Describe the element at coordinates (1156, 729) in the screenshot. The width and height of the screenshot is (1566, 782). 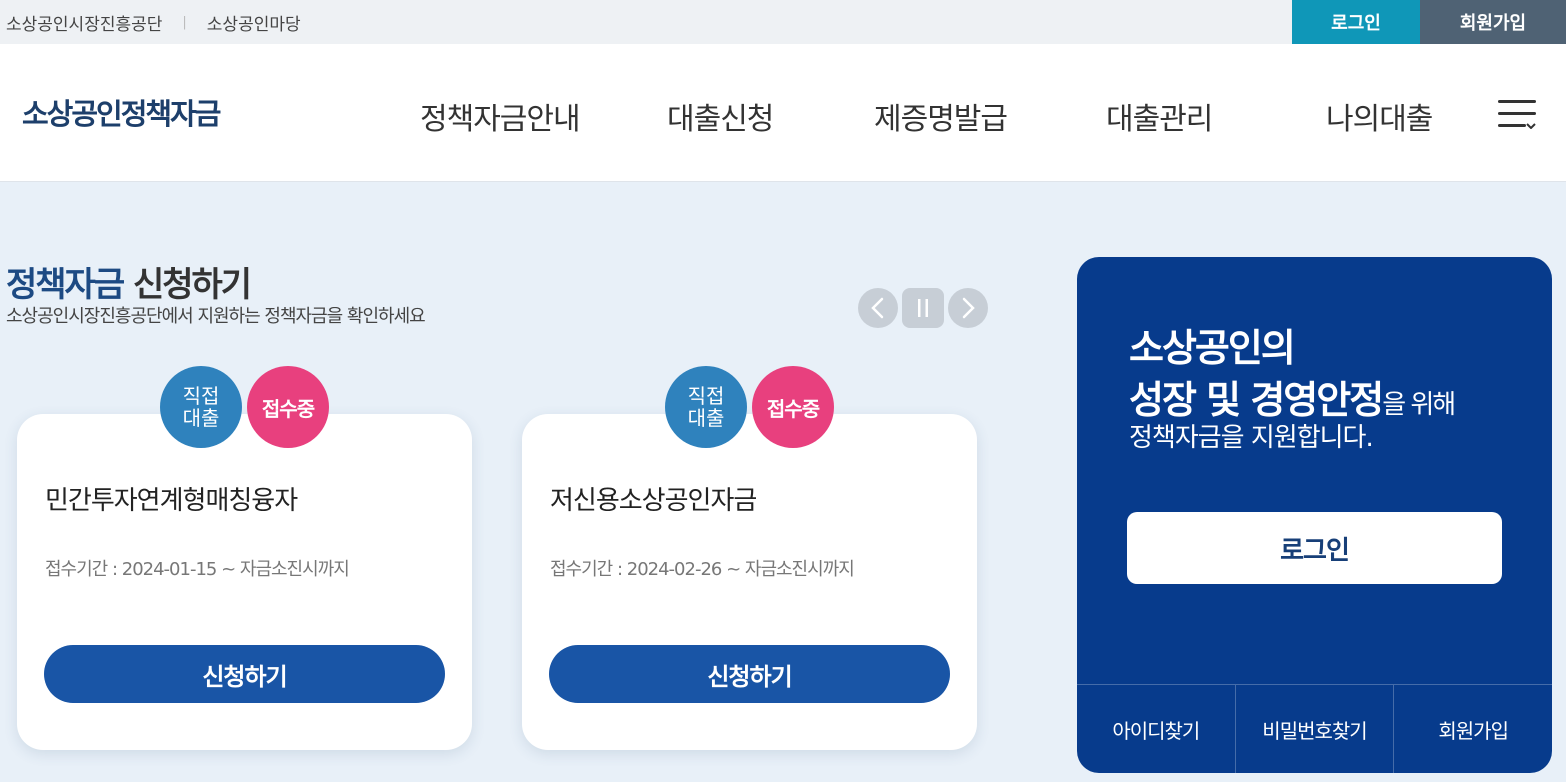
I see `find-id-link: 아이디찾기` at that location.